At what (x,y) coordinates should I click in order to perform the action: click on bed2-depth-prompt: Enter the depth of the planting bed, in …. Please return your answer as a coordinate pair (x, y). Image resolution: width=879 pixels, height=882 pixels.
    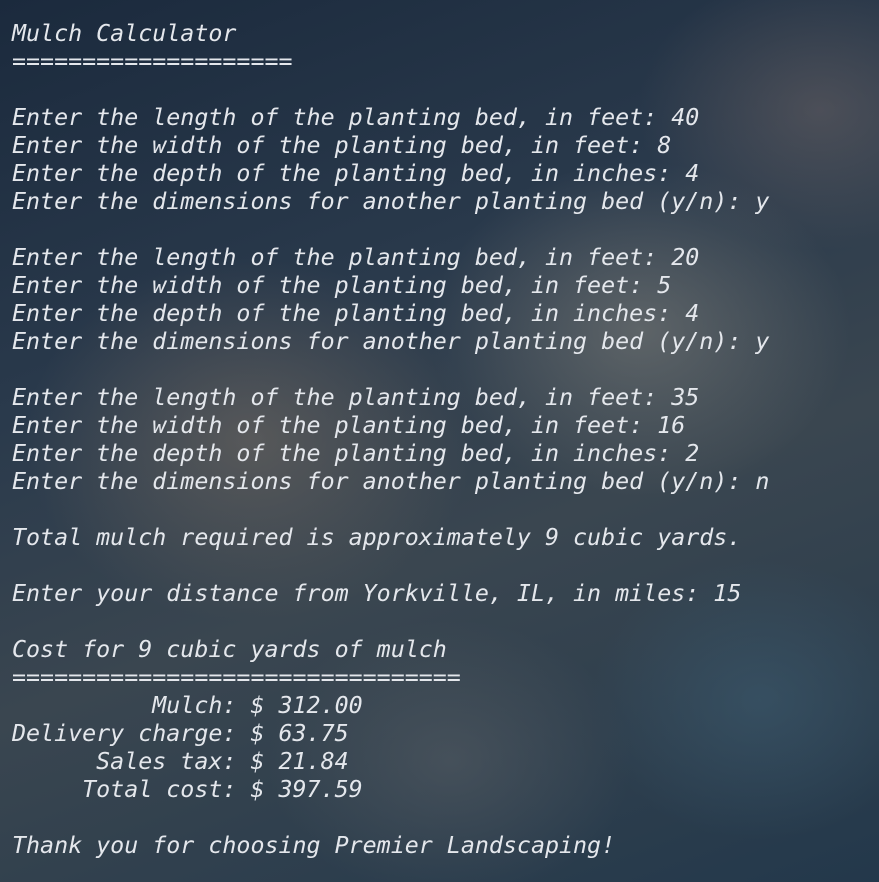
    Looking at the image, I should click on (356, 313).